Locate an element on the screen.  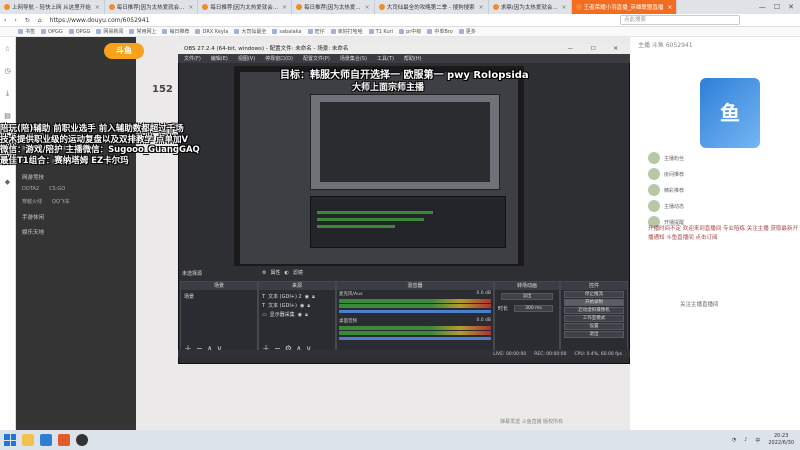
virtual-camera-button: 启动虚拟摄像机 is located at coordinates (594, 310).